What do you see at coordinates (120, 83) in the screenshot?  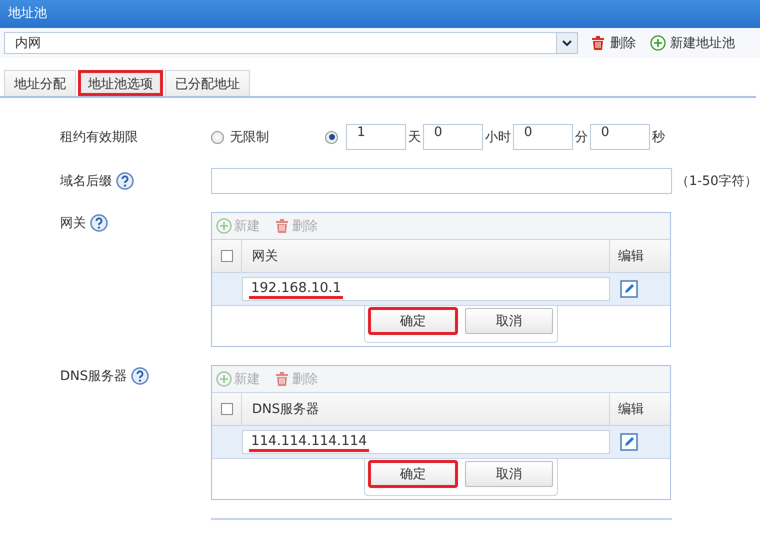 I see `tab: 地址池选项` at bounding box center [120, 83].